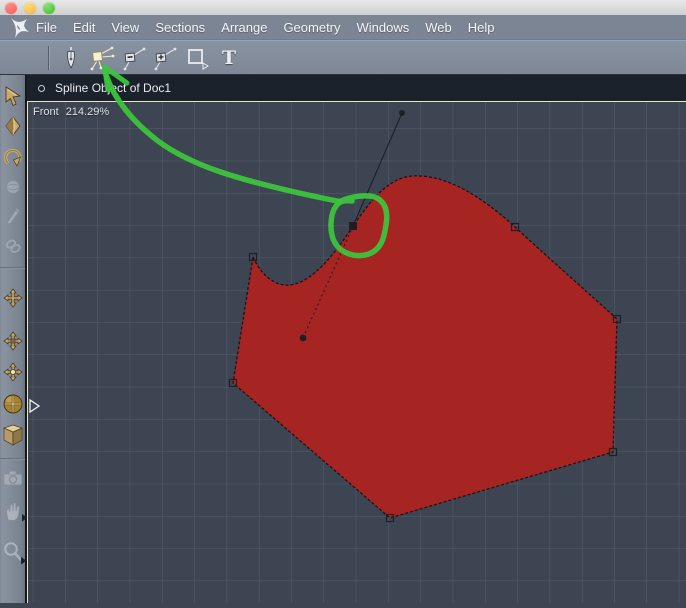  I want to click on move-axis-tool, so click(12, 341).